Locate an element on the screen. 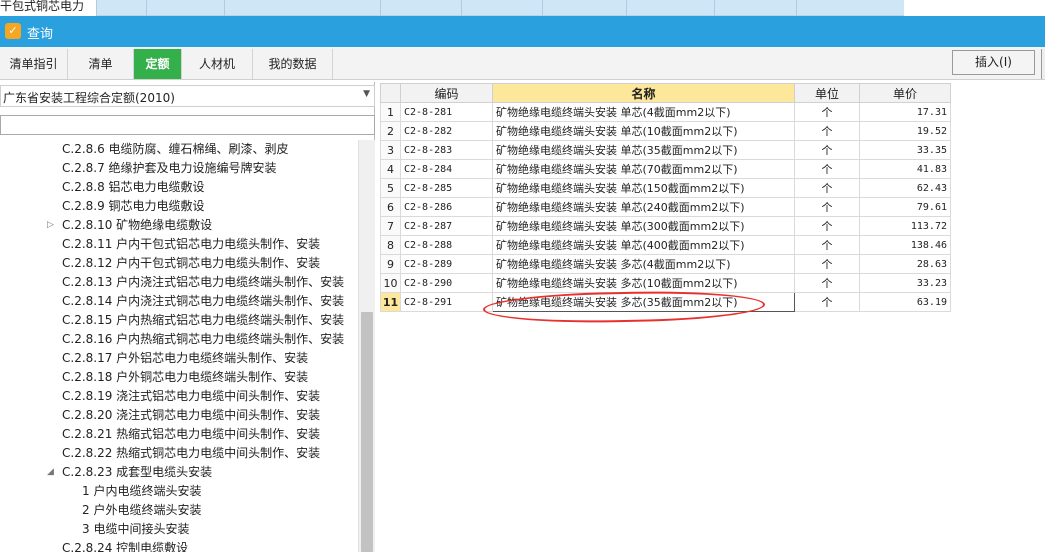 The image size is (1045, 552). tree-item: 1 户内电缆终端头安装 is located at coordinates (141, 491).